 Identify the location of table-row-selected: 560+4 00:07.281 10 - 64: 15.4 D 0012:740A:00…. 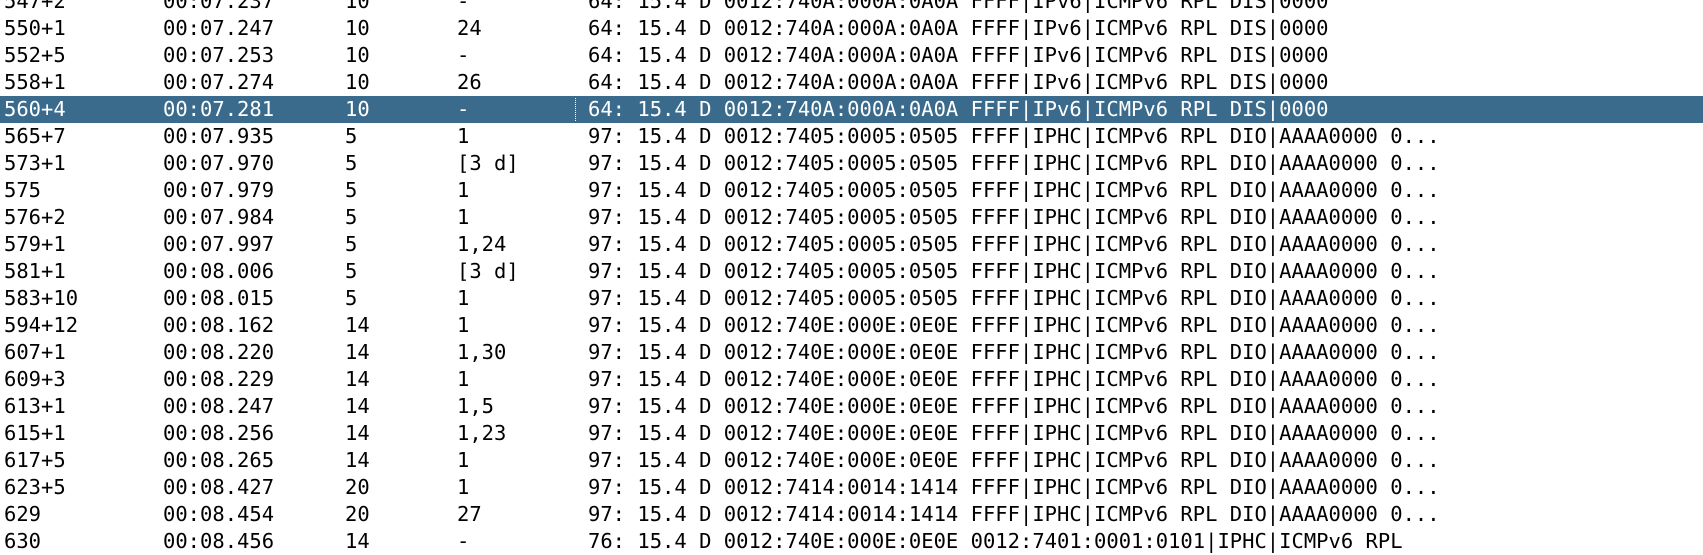
(851, 109).